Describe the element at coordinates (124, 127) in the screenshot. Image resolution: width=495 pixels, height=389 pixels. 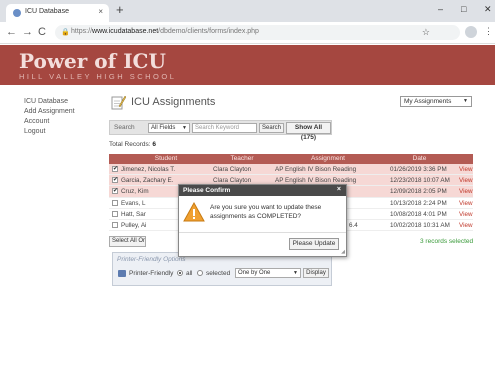
I see `search-label: Search` at that location.